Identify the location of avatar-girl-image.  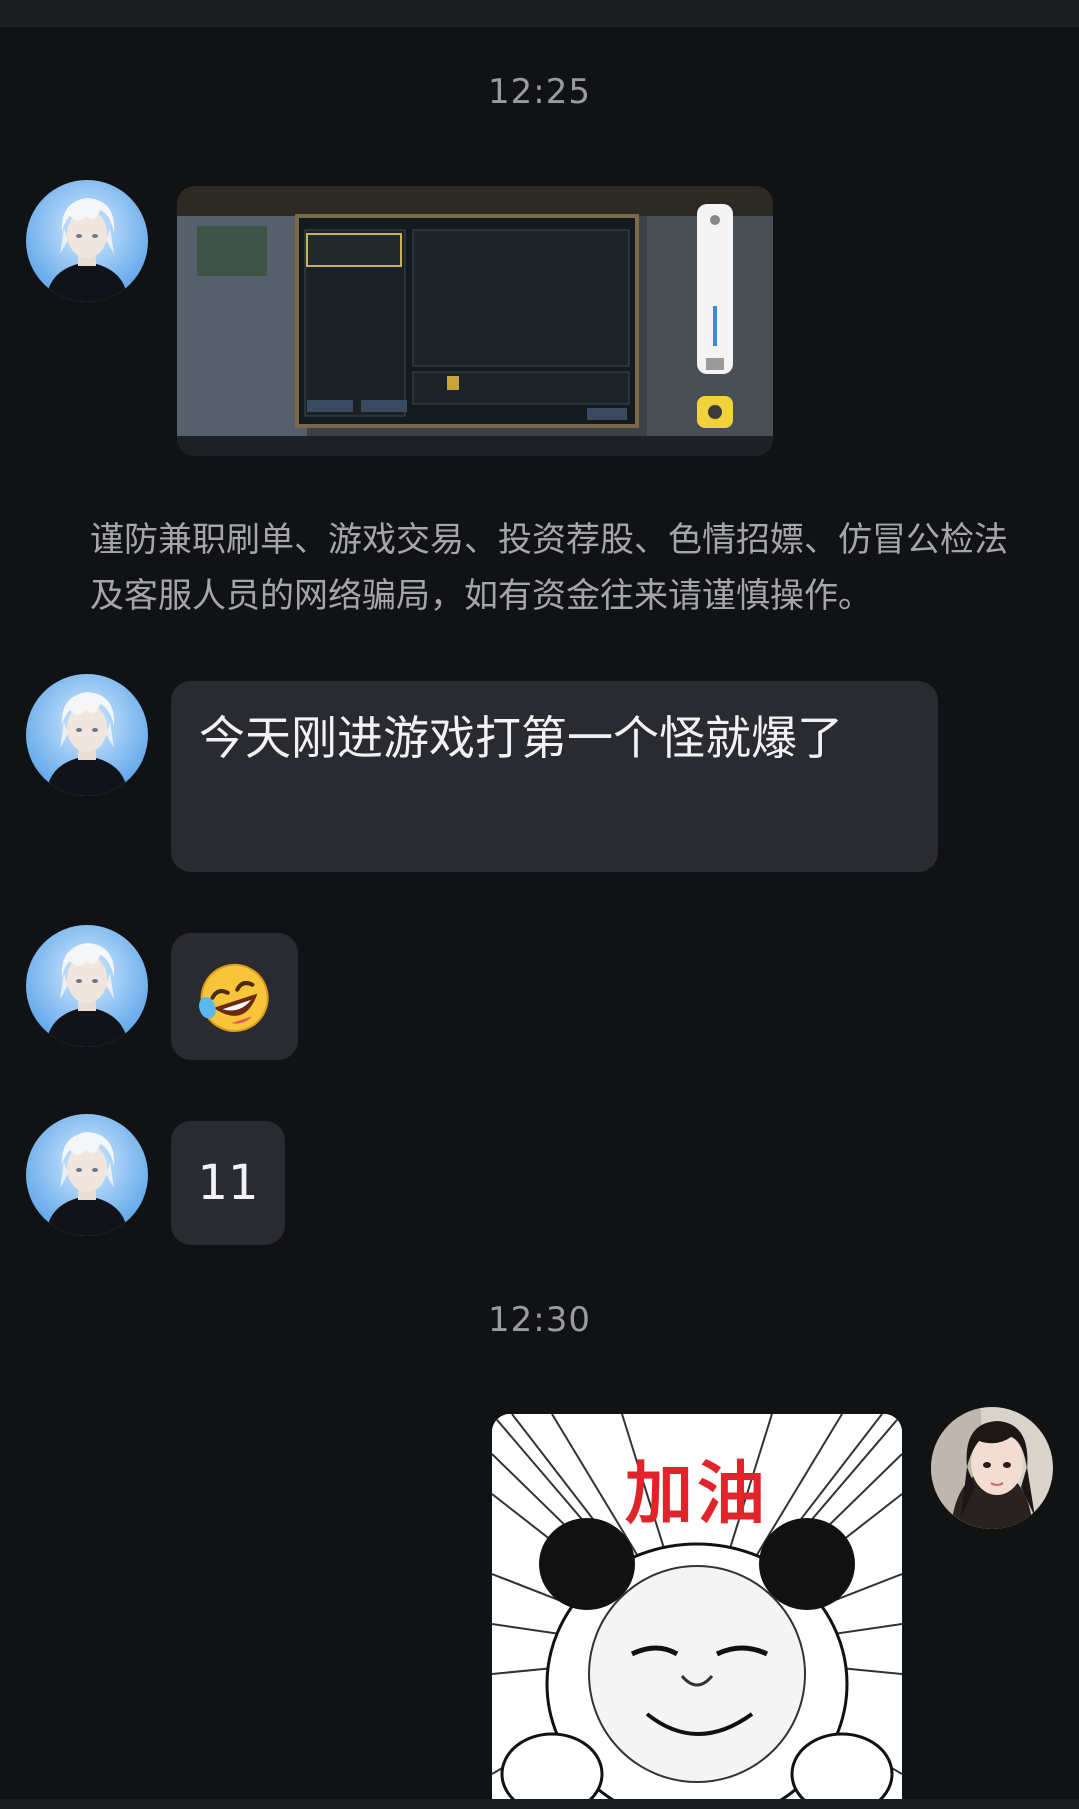
(992, 1468).